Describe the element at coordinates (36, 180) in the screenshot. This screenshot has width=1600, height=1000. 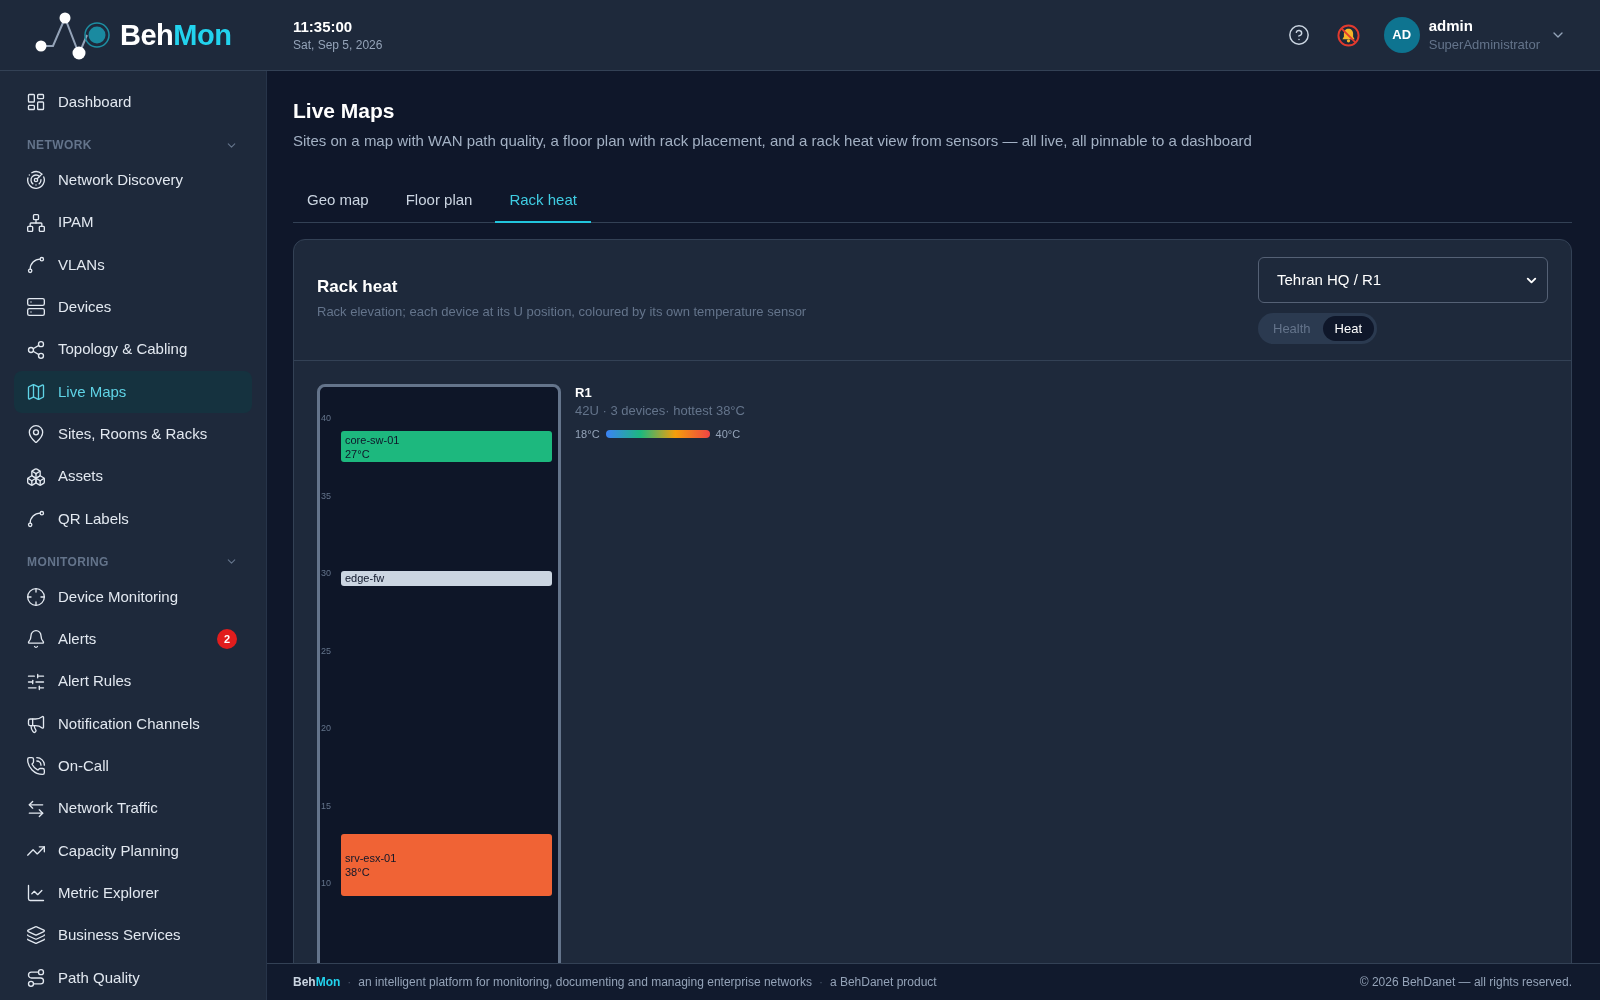
I see `radar-icon` at that location.